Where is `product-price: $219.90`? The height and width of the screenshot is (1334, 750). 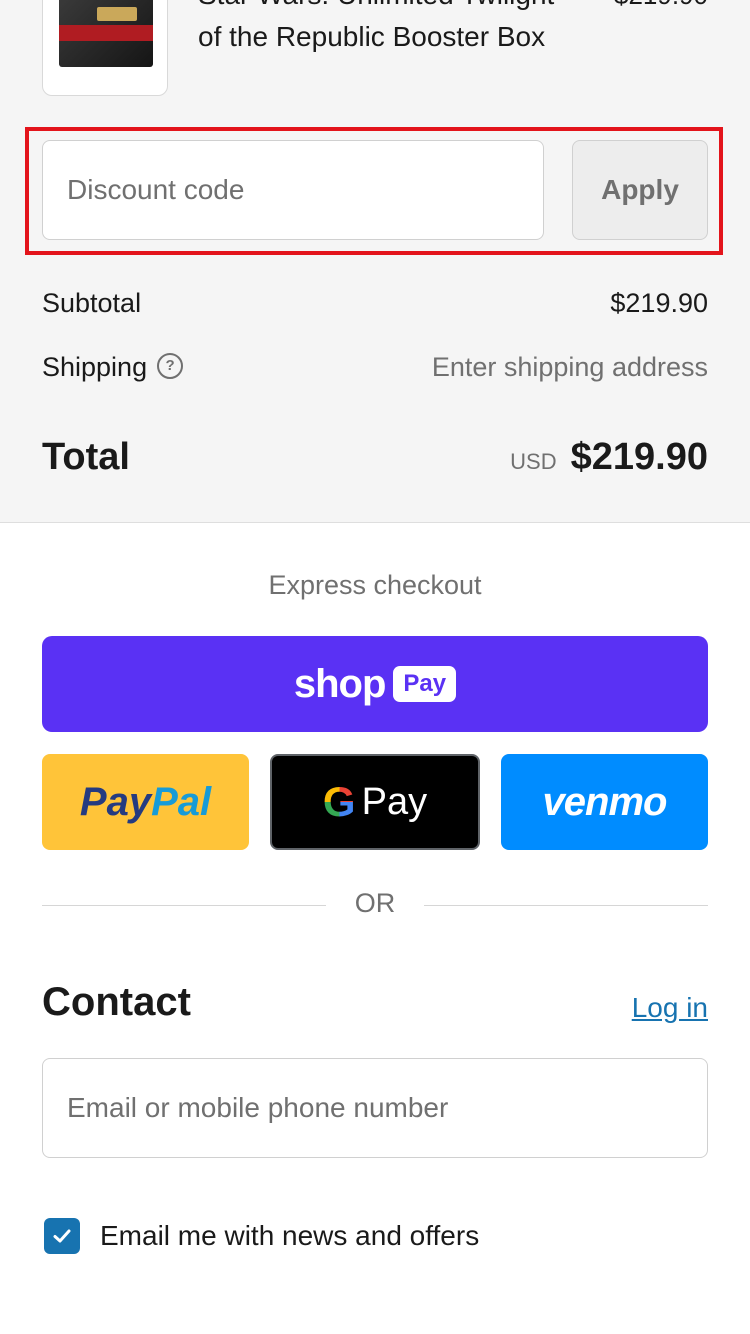 product-price: $219.90 is located at coordinates (661, 8).